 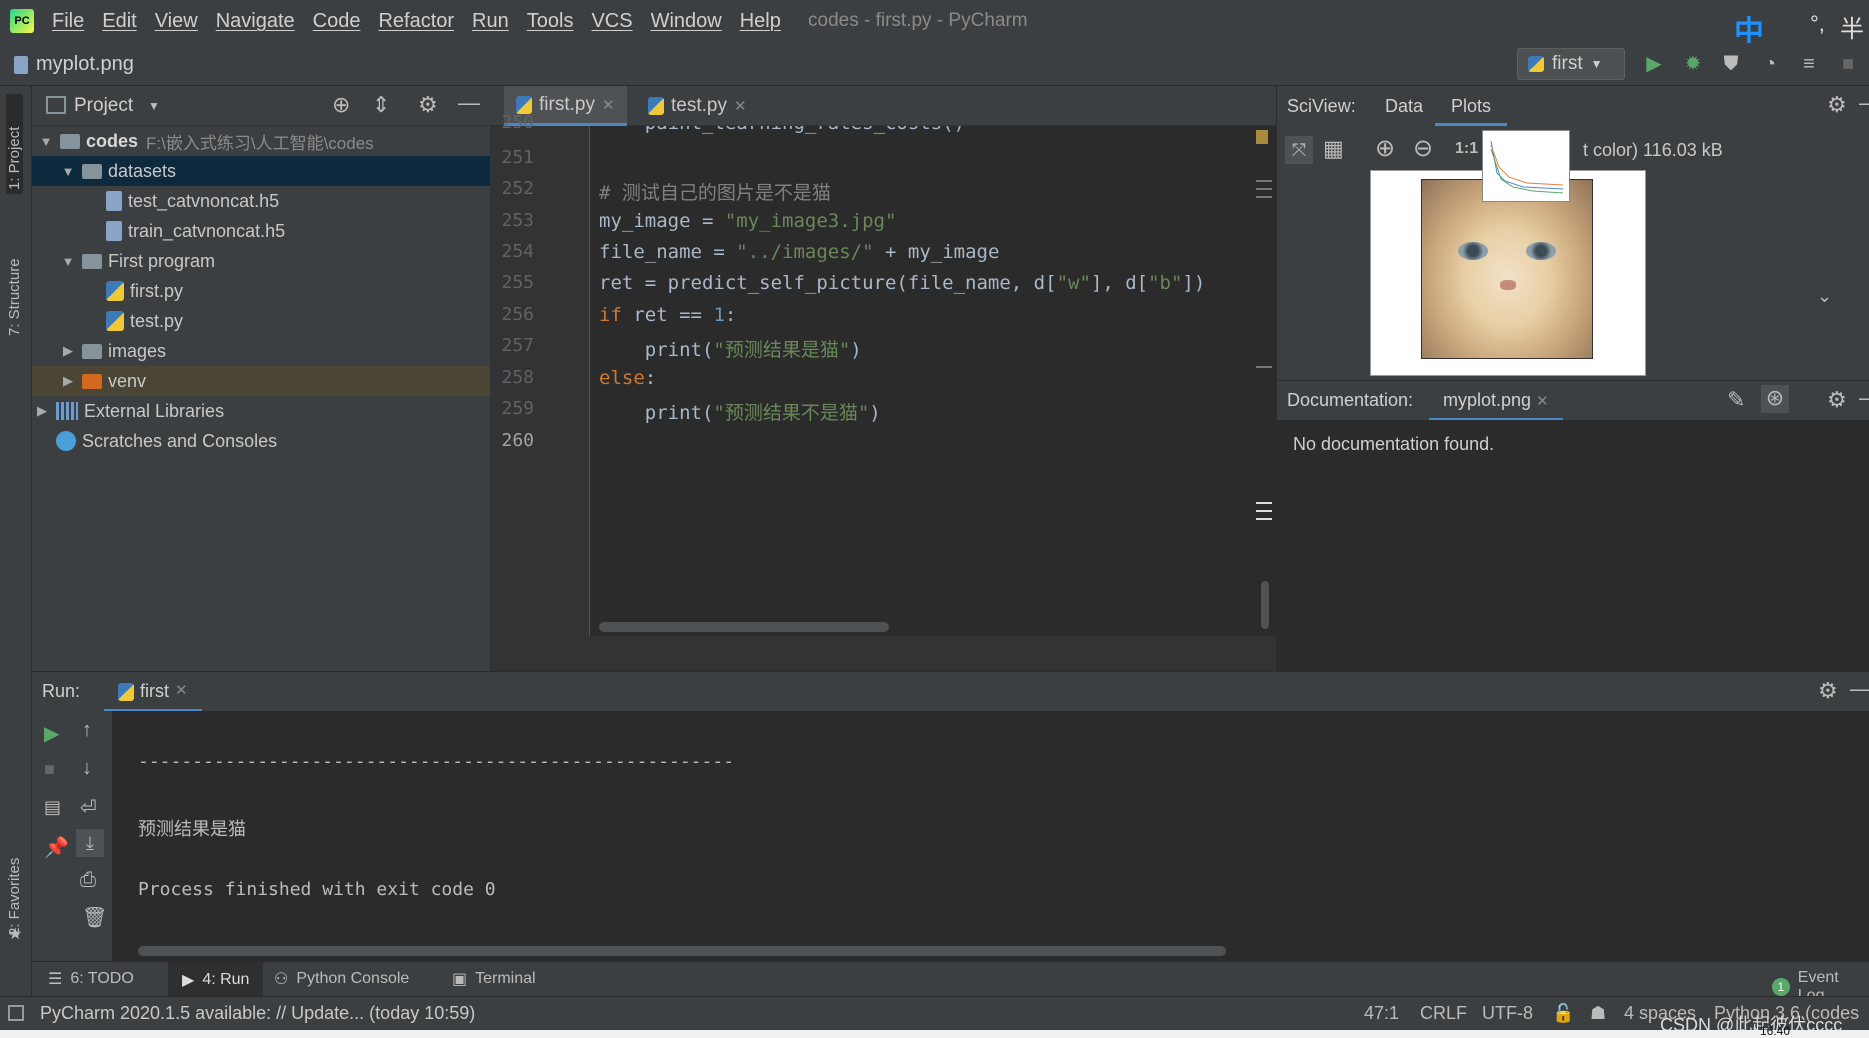 What do you see at coordinates (490, 21) in the screenshot?
I see `menu-run: Run` at bounding box center [490, 21].